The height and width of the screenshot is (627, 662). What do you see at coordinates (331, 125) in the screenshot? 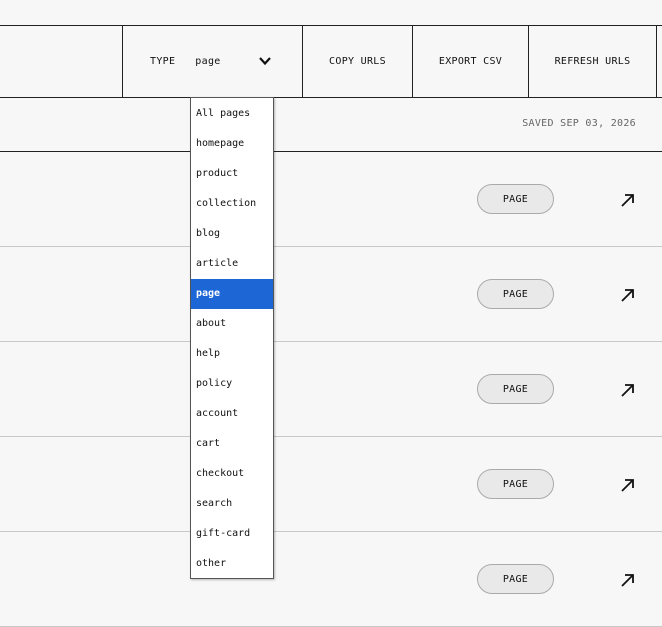
I see `saved-bar: SAVED SEP 03, 2026` at bounding box center [331, 125].